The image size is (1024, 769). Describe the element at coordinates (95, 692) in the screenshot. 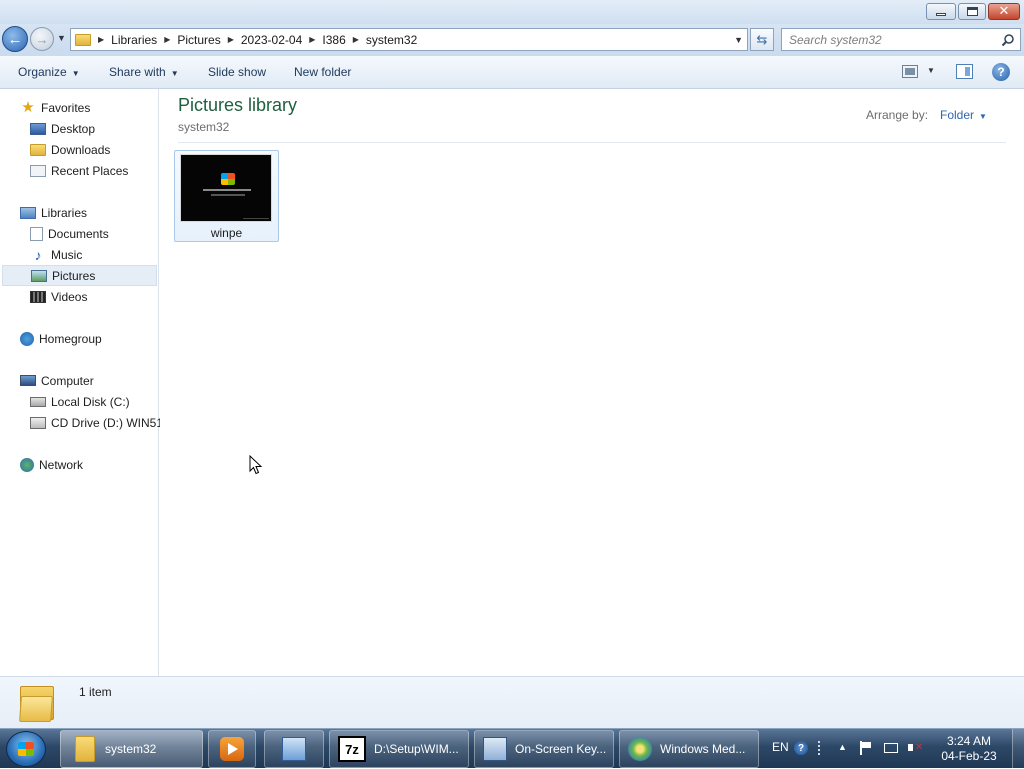

I see `item-count: 1 item` at that location.